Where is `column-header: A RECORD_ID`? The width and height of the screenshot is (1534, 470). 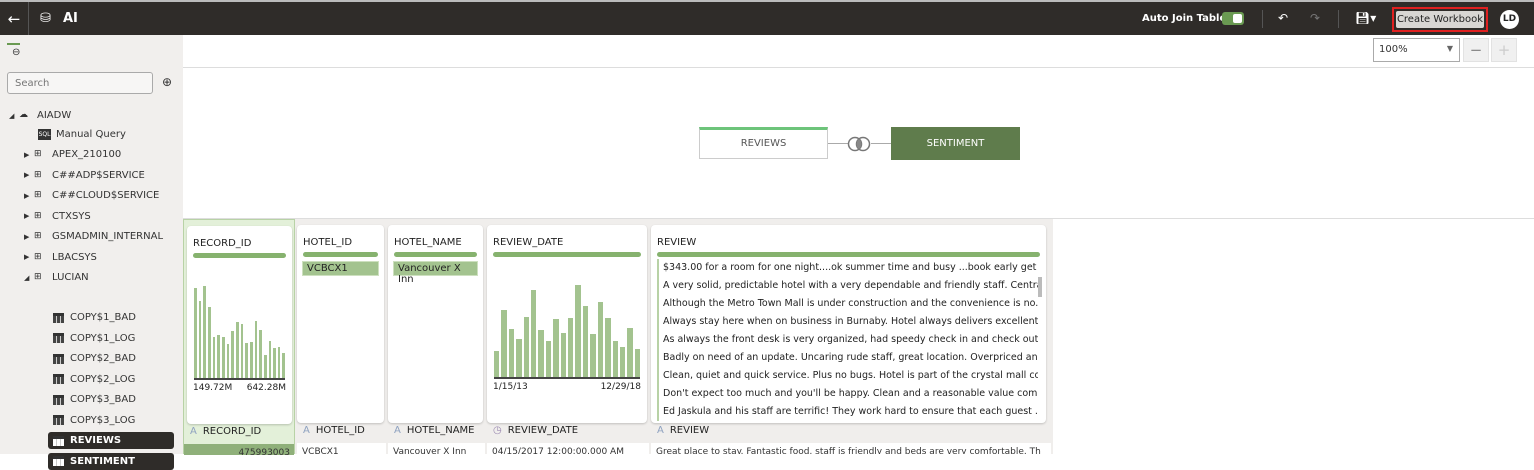 column-header: A RECORD_ID is located at coordinates (225, 431).